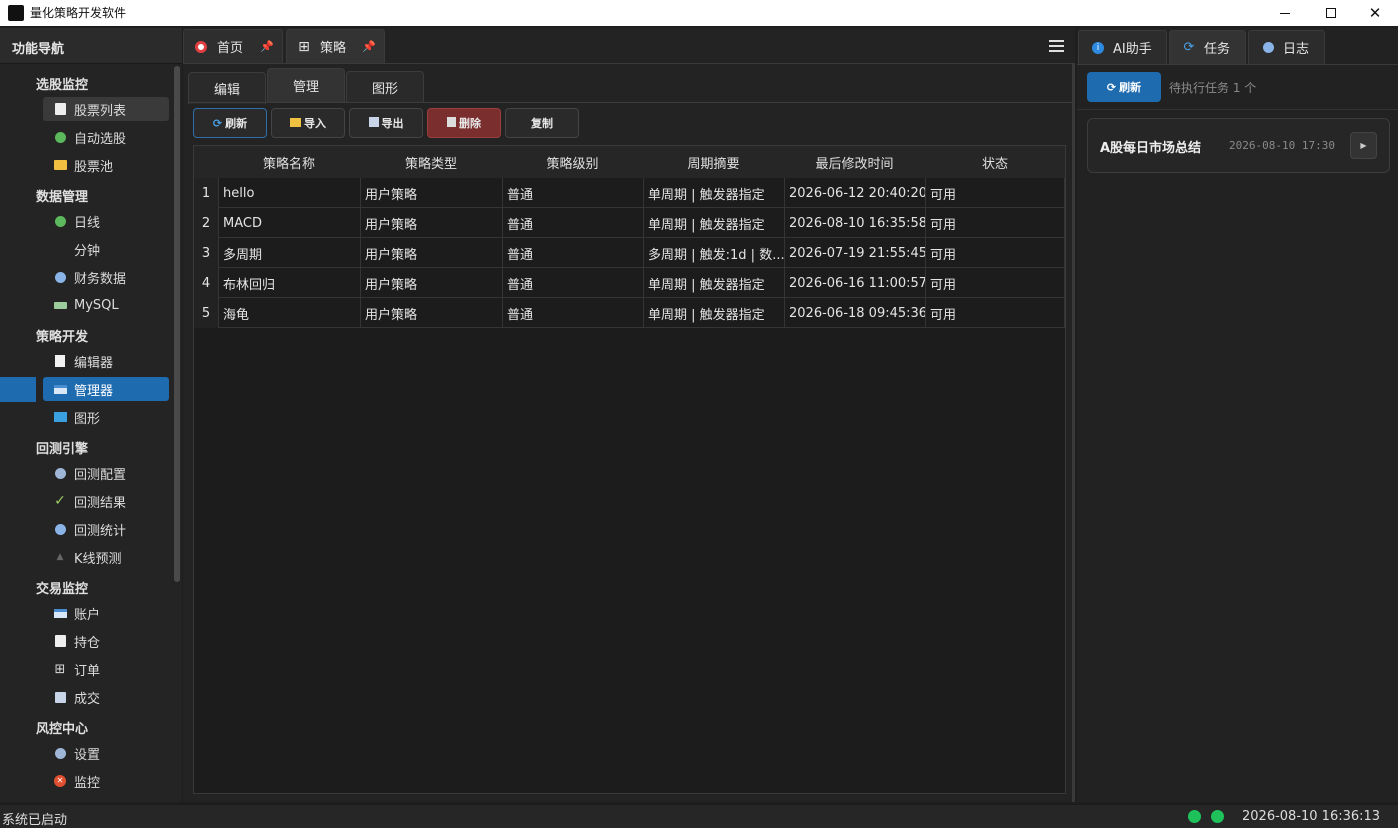 Image resolution: width=1398 pixels, height=828 pixels. What do you see at coordinates (60, 501) in the screenshot?
I see `check-icon: ✓` at bounding box center [60, 501].